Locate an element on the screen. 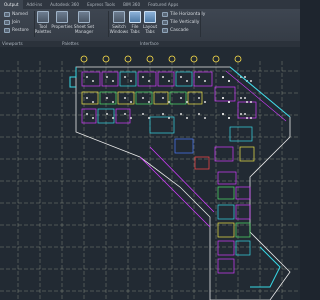  tile-vertically-icon is located at coordinates (165, 22).